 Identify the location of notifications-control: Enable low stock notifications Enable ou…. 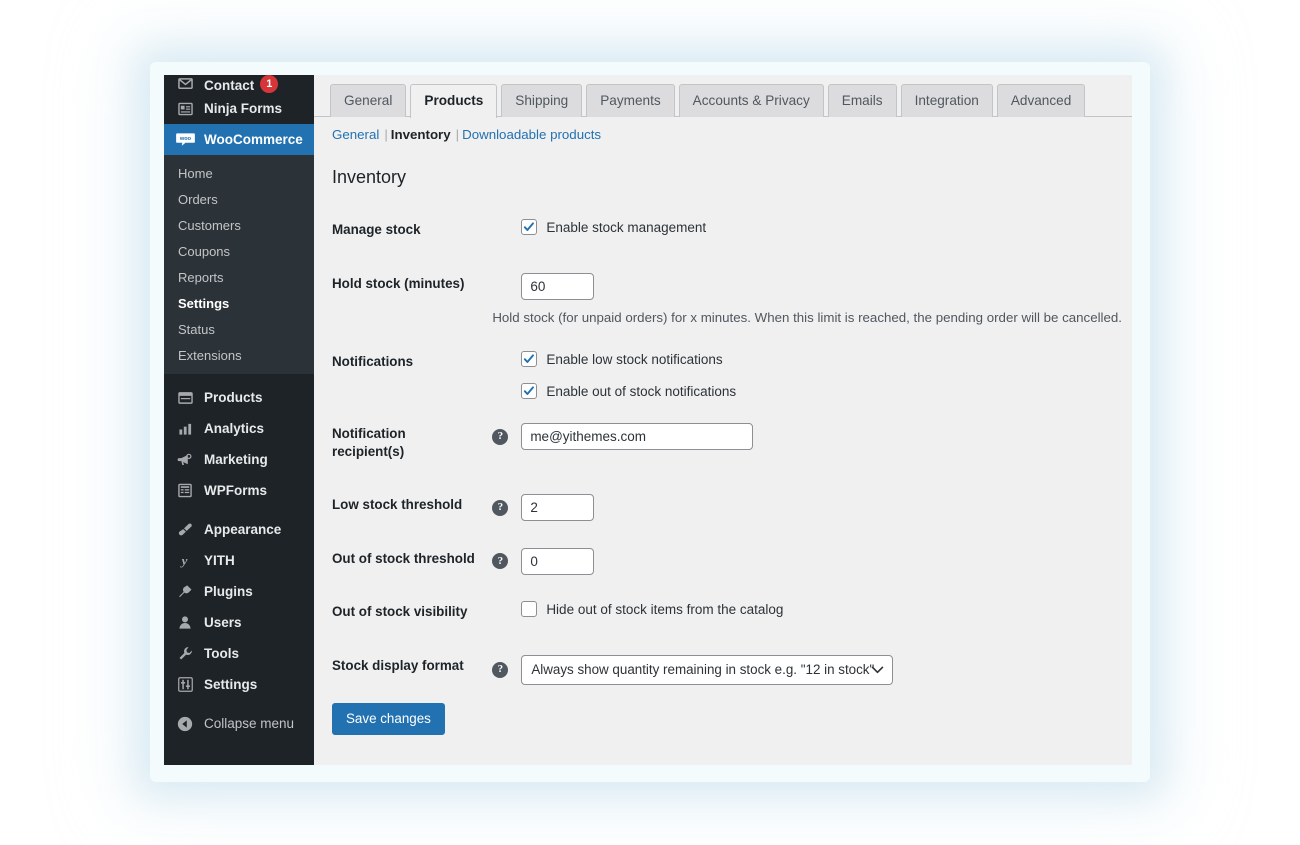
(807, 375).